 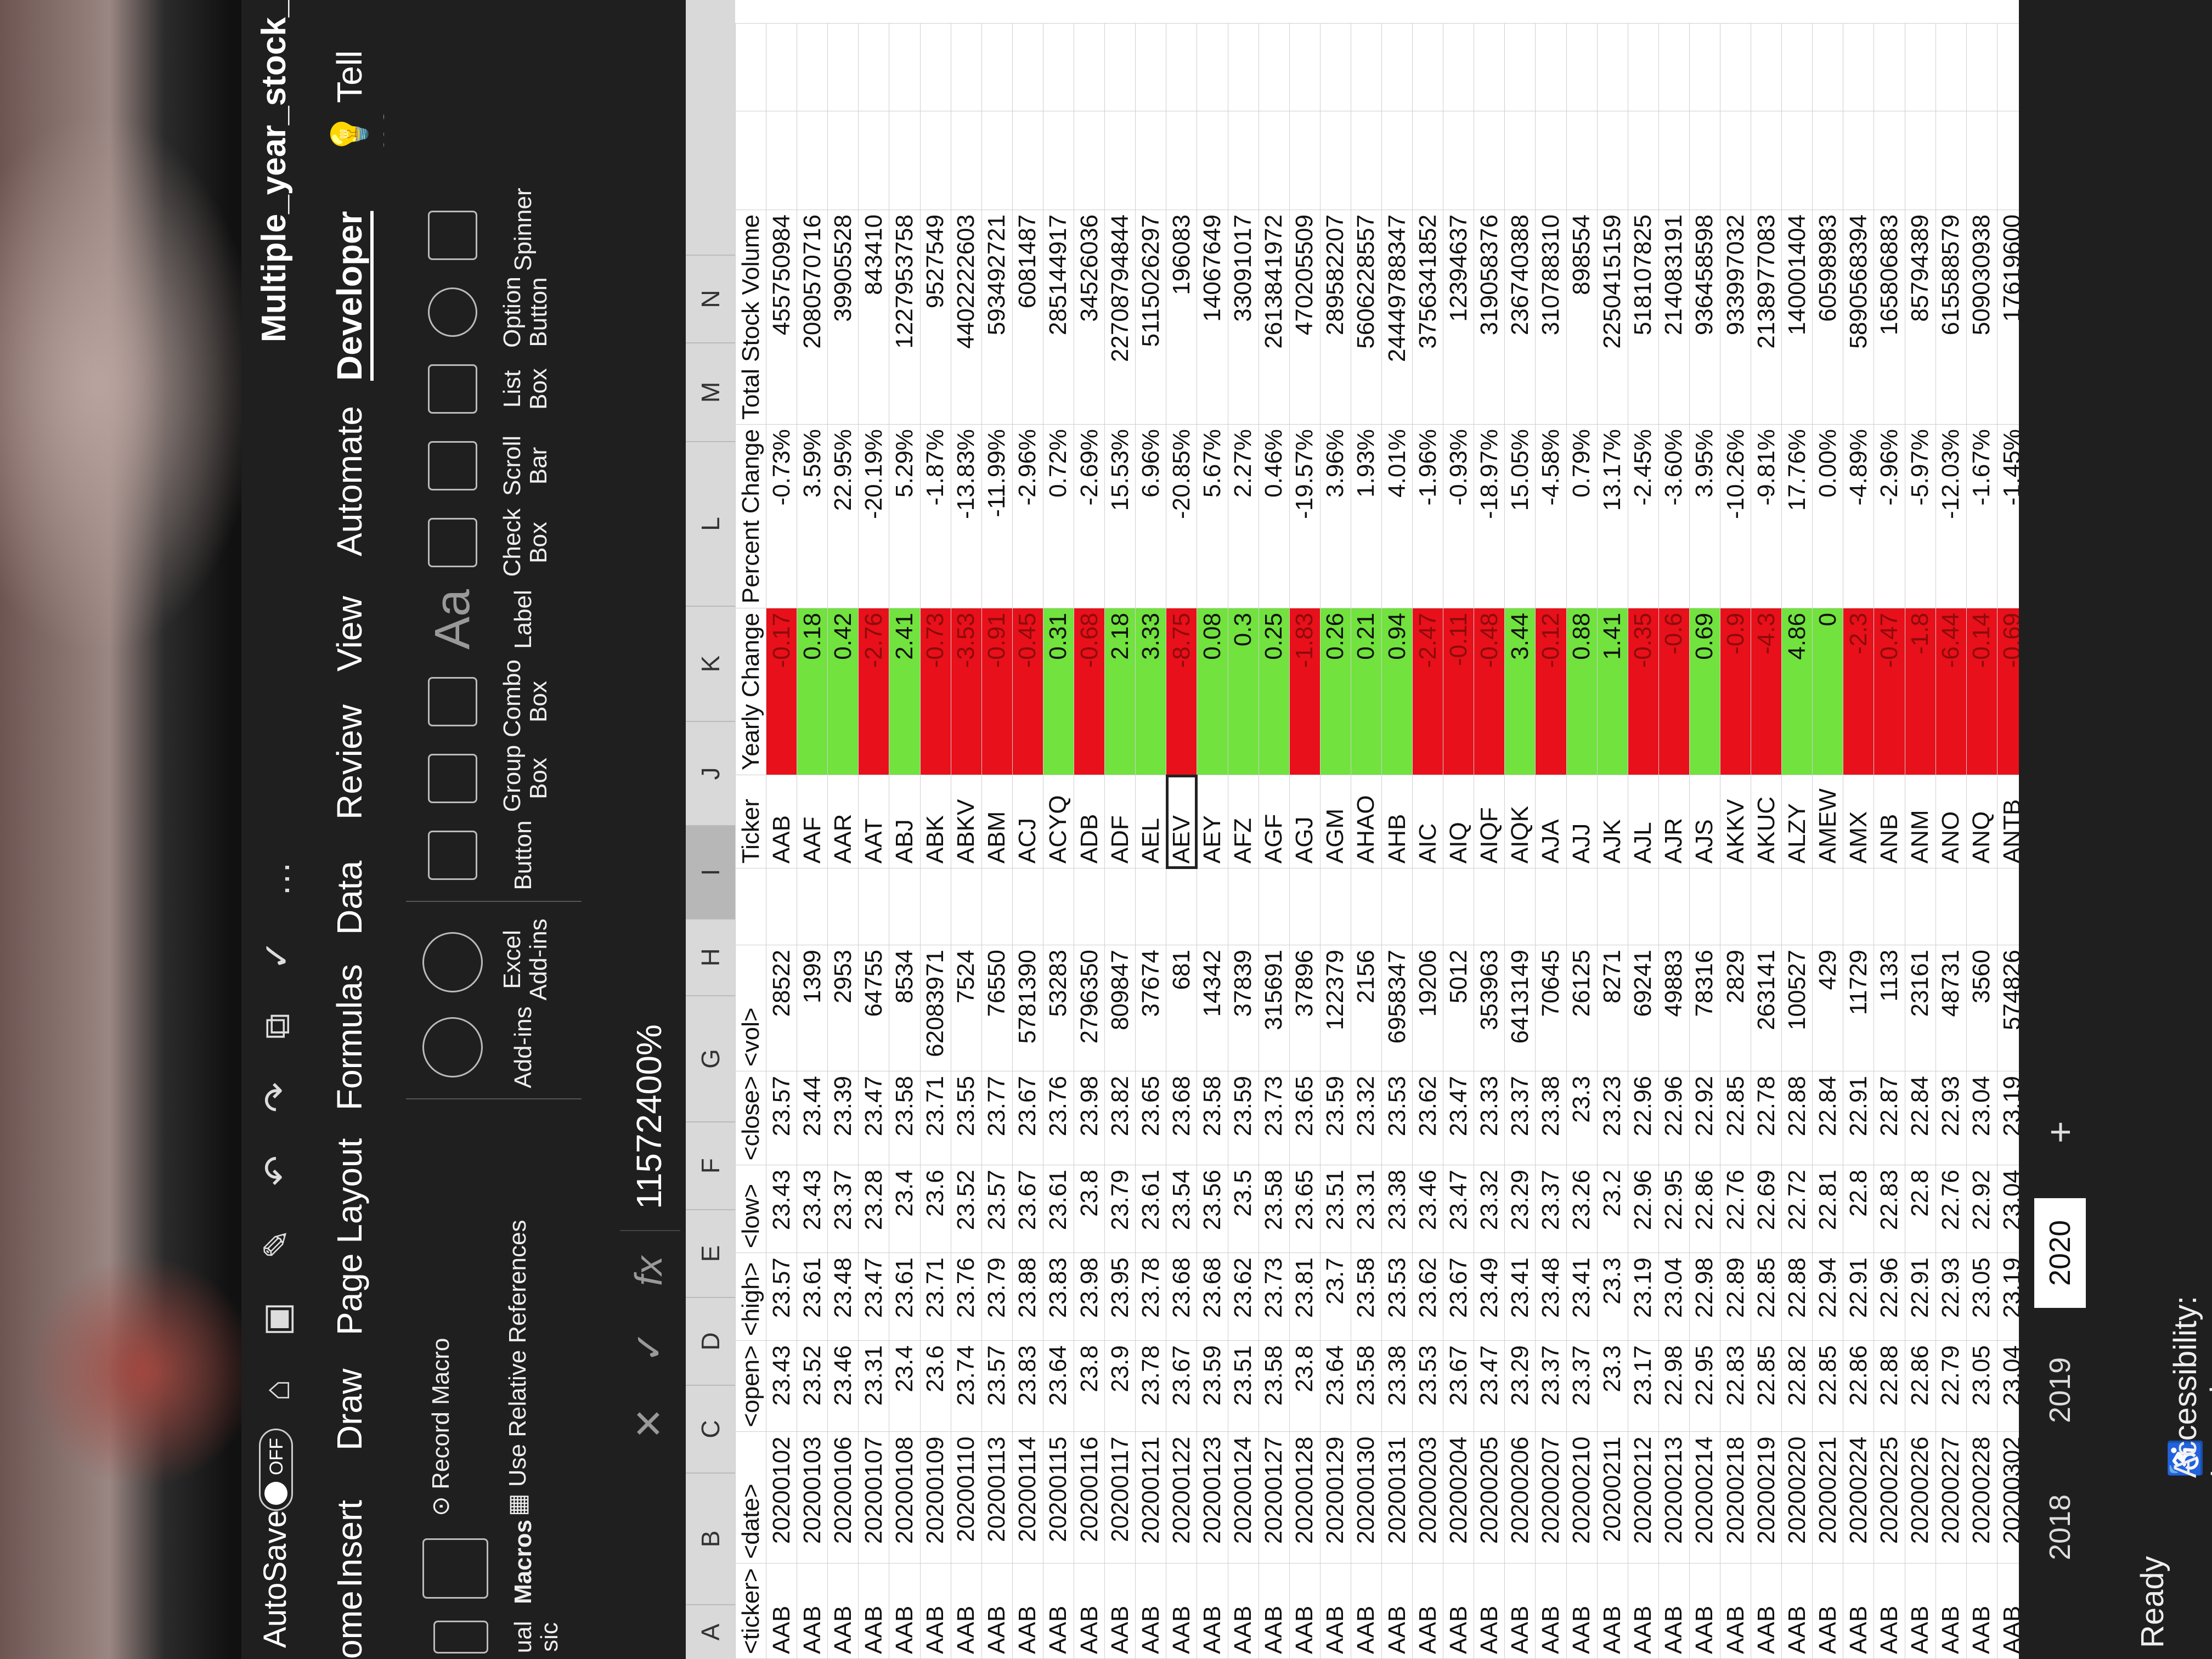 I want to click on cell: 2156, so click(x=1366, y=1008).